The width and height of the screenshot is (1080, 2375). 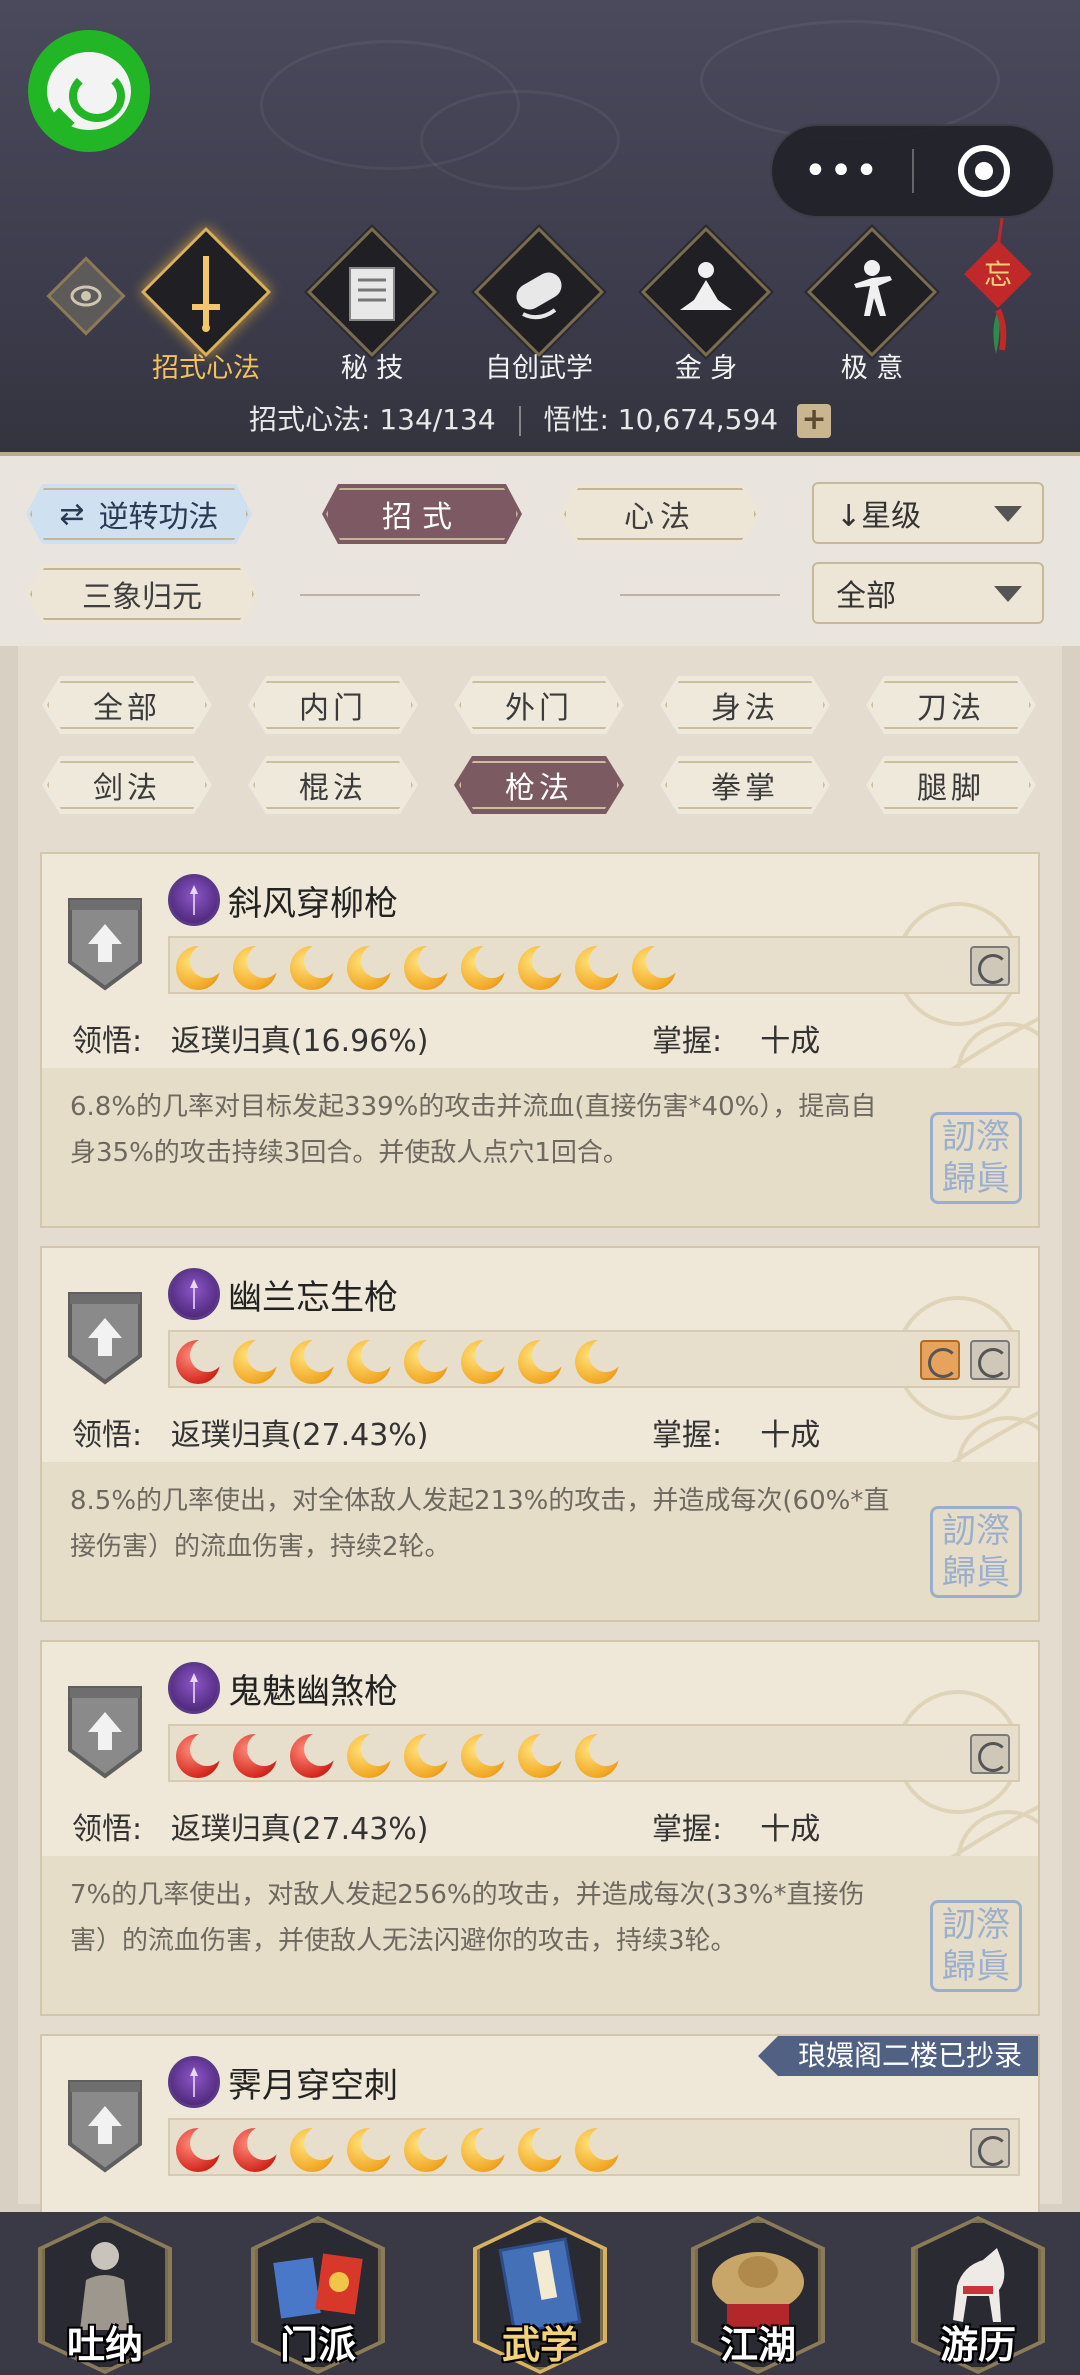 I want to click on close-target-icon, so click(x=983, y=171).